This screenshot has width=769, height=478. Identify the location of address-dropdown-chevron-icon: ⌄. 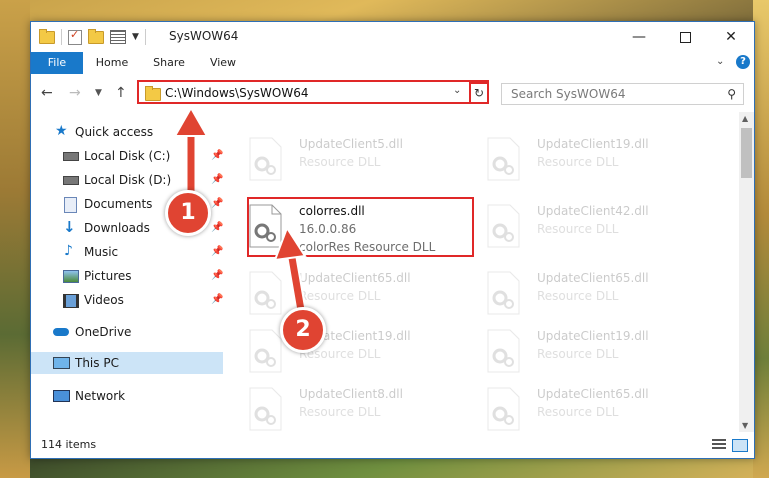
(457, 90).